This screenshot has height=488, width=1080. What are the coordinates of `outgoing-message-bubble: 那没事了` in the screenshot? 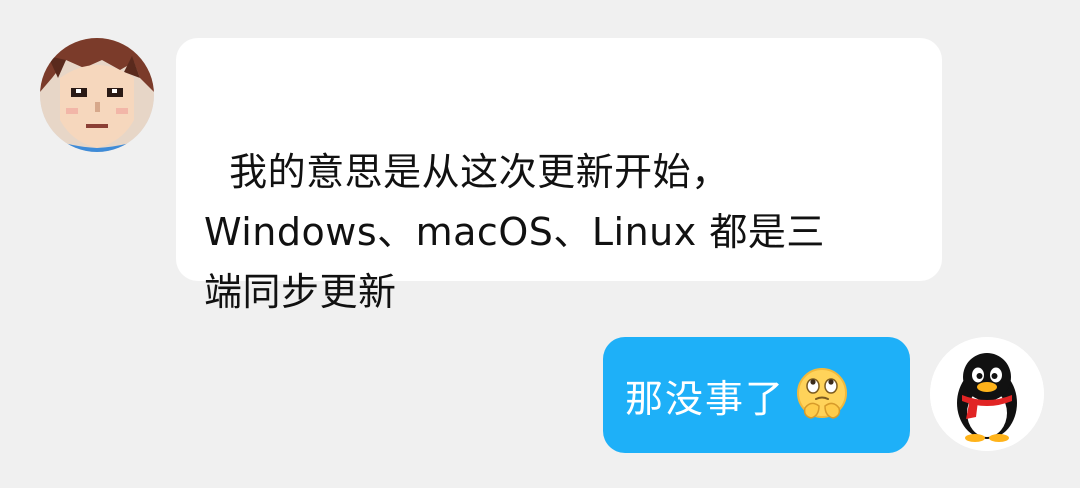 It's located at (756, 395).